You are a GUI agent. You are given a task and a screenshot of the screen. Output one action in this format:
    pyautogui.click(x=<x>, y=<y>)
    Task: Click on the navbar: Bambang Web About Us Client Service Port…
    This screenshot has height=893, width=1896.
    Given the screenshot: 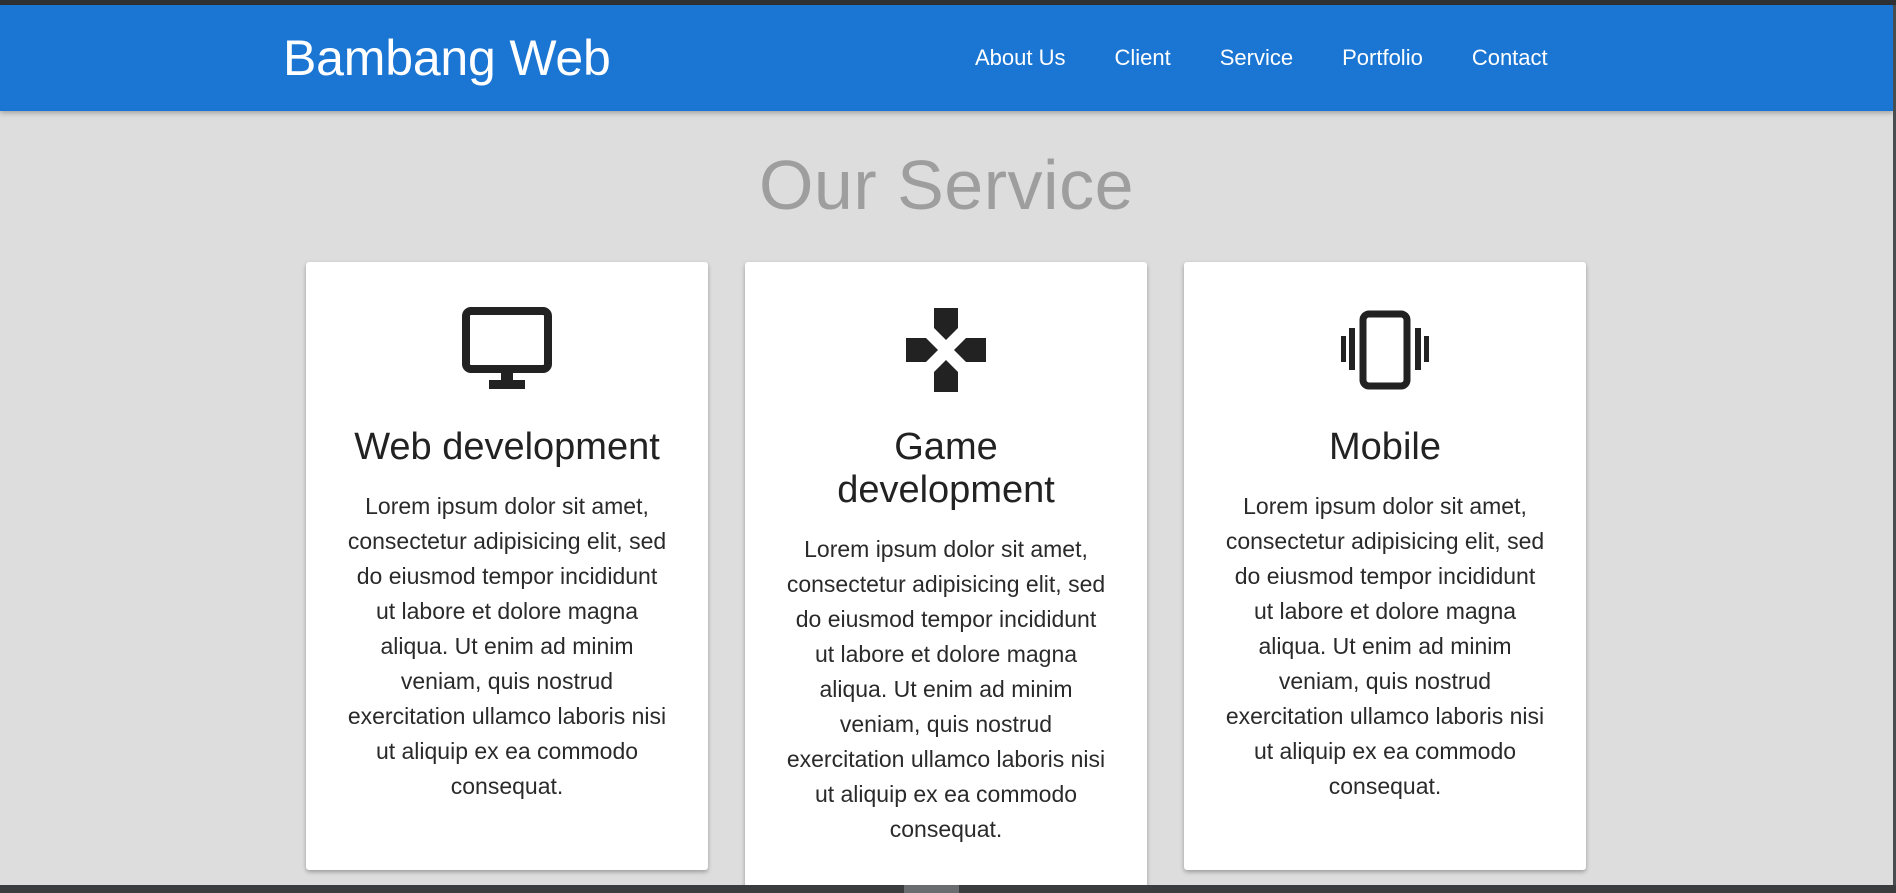 What is the action you would take?
    pyautogui.click(x=946, y=58)
    